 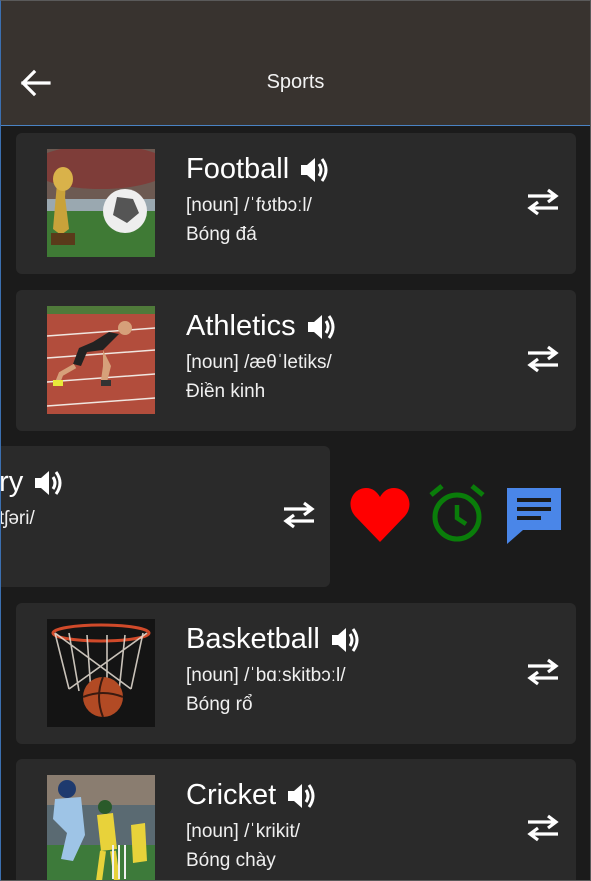 What do you see at coordinates (241, 326) in the screenshot?
I see `word-text: Athletics` at bounding box center [241, 326].